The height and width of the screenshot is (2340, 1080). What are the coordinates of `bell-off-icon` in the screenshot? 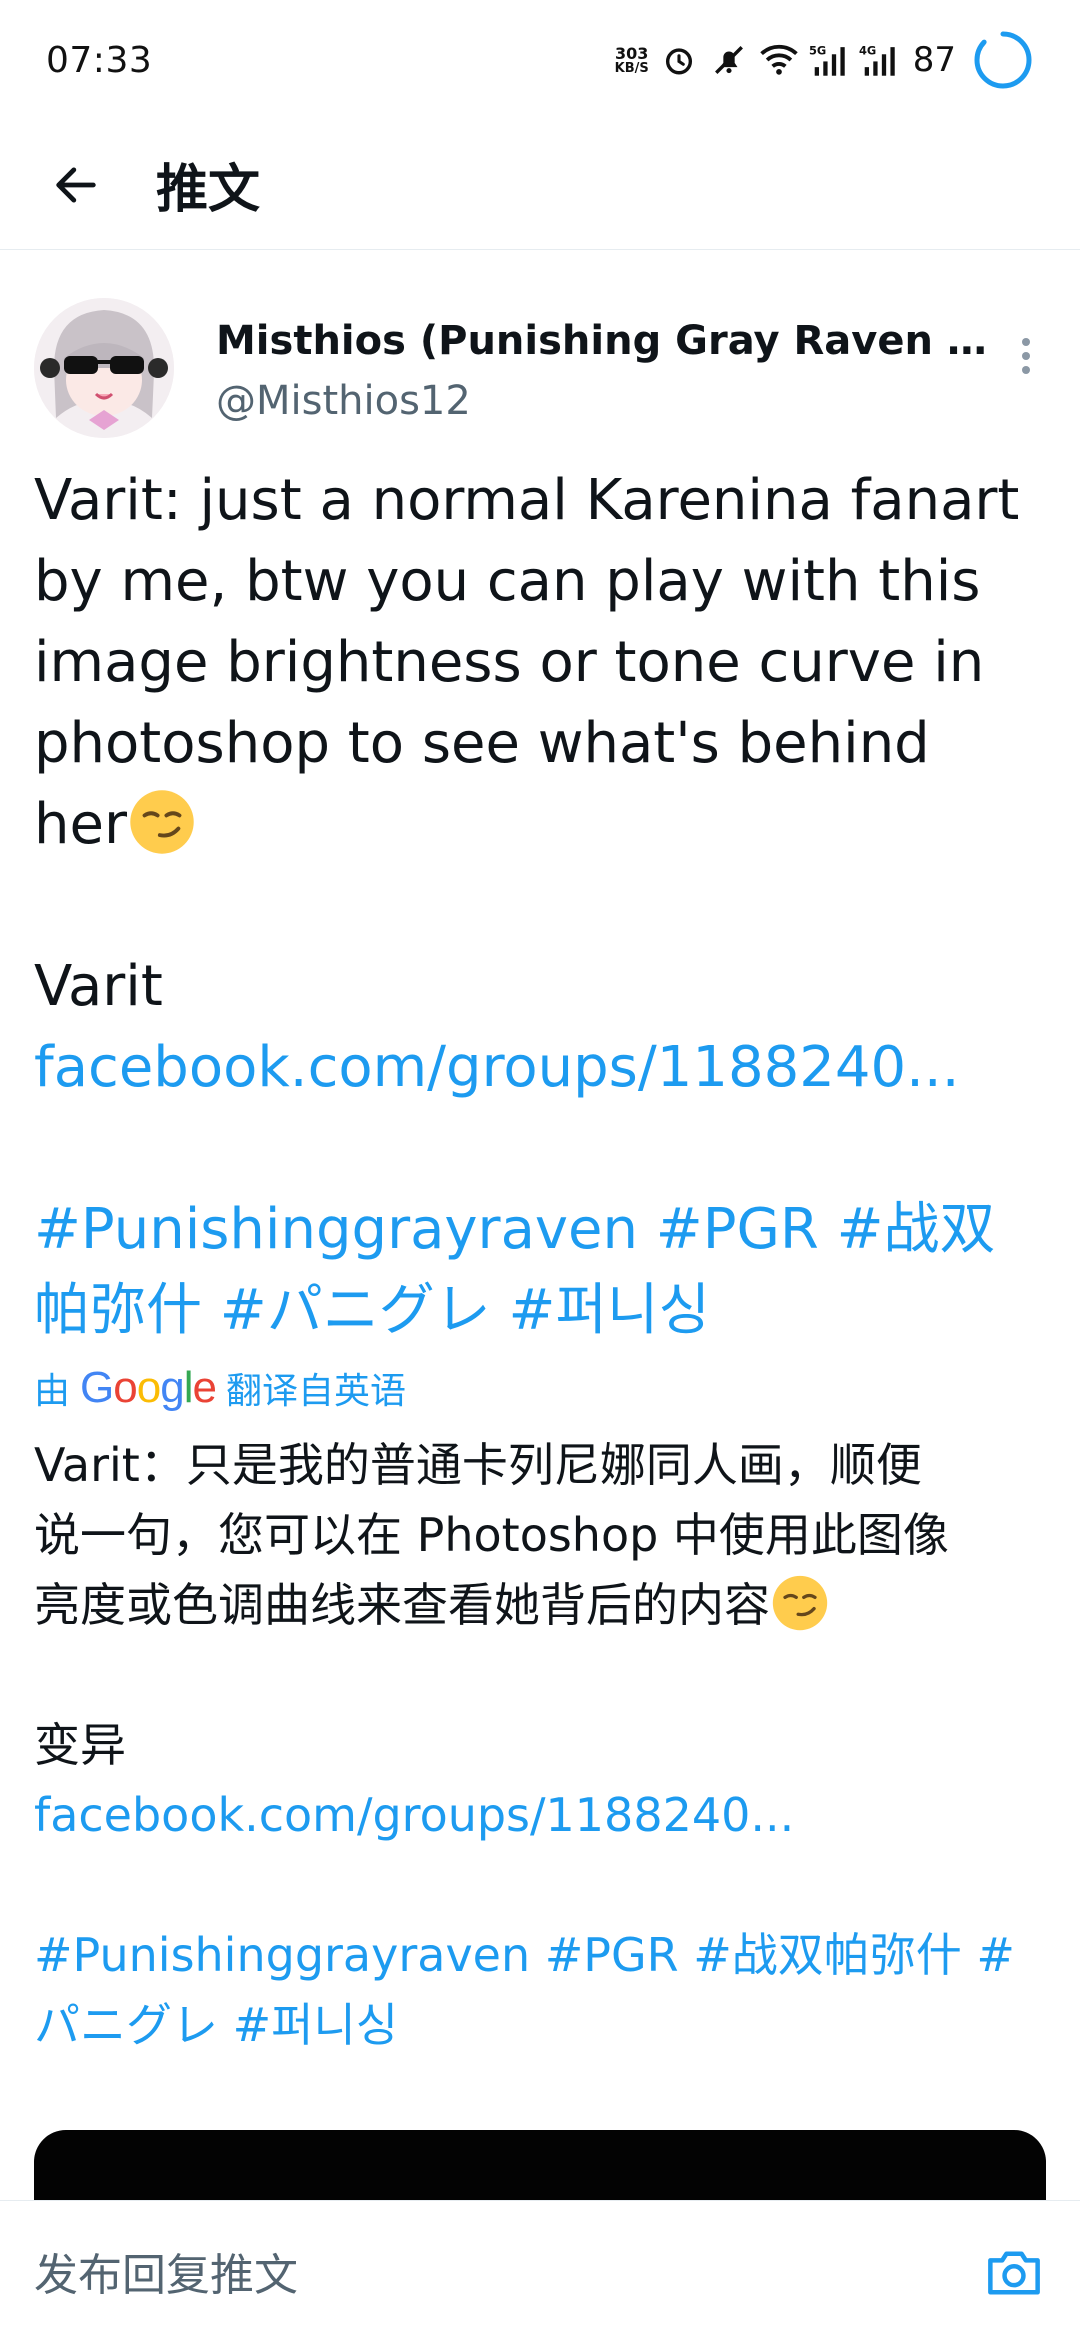 It's located at (729, 60).